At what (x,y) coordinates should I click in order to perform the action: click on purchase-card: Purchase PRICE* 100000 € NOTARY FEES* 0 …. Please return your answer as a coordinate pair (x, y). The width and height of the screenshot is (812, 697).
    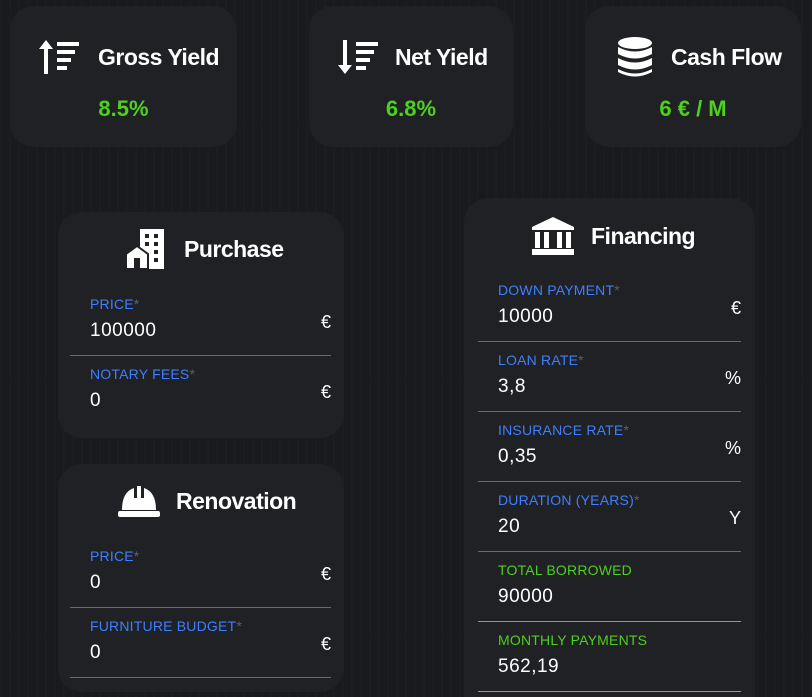
    Looking at the image, I should click on (201, 325).